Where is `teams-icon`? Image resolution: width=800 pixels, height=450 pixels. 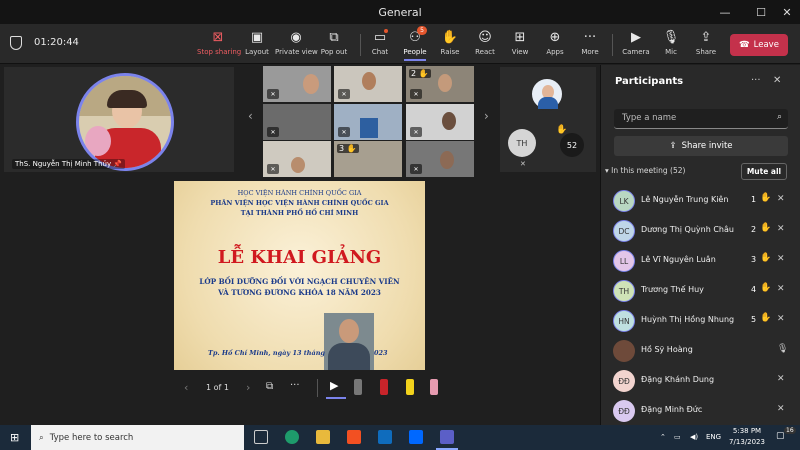 teams-icon is located at coordinates (447, 437).